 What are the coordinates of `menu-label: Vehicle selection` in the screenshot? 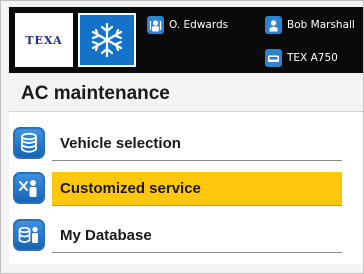 It's located at (120, 143).